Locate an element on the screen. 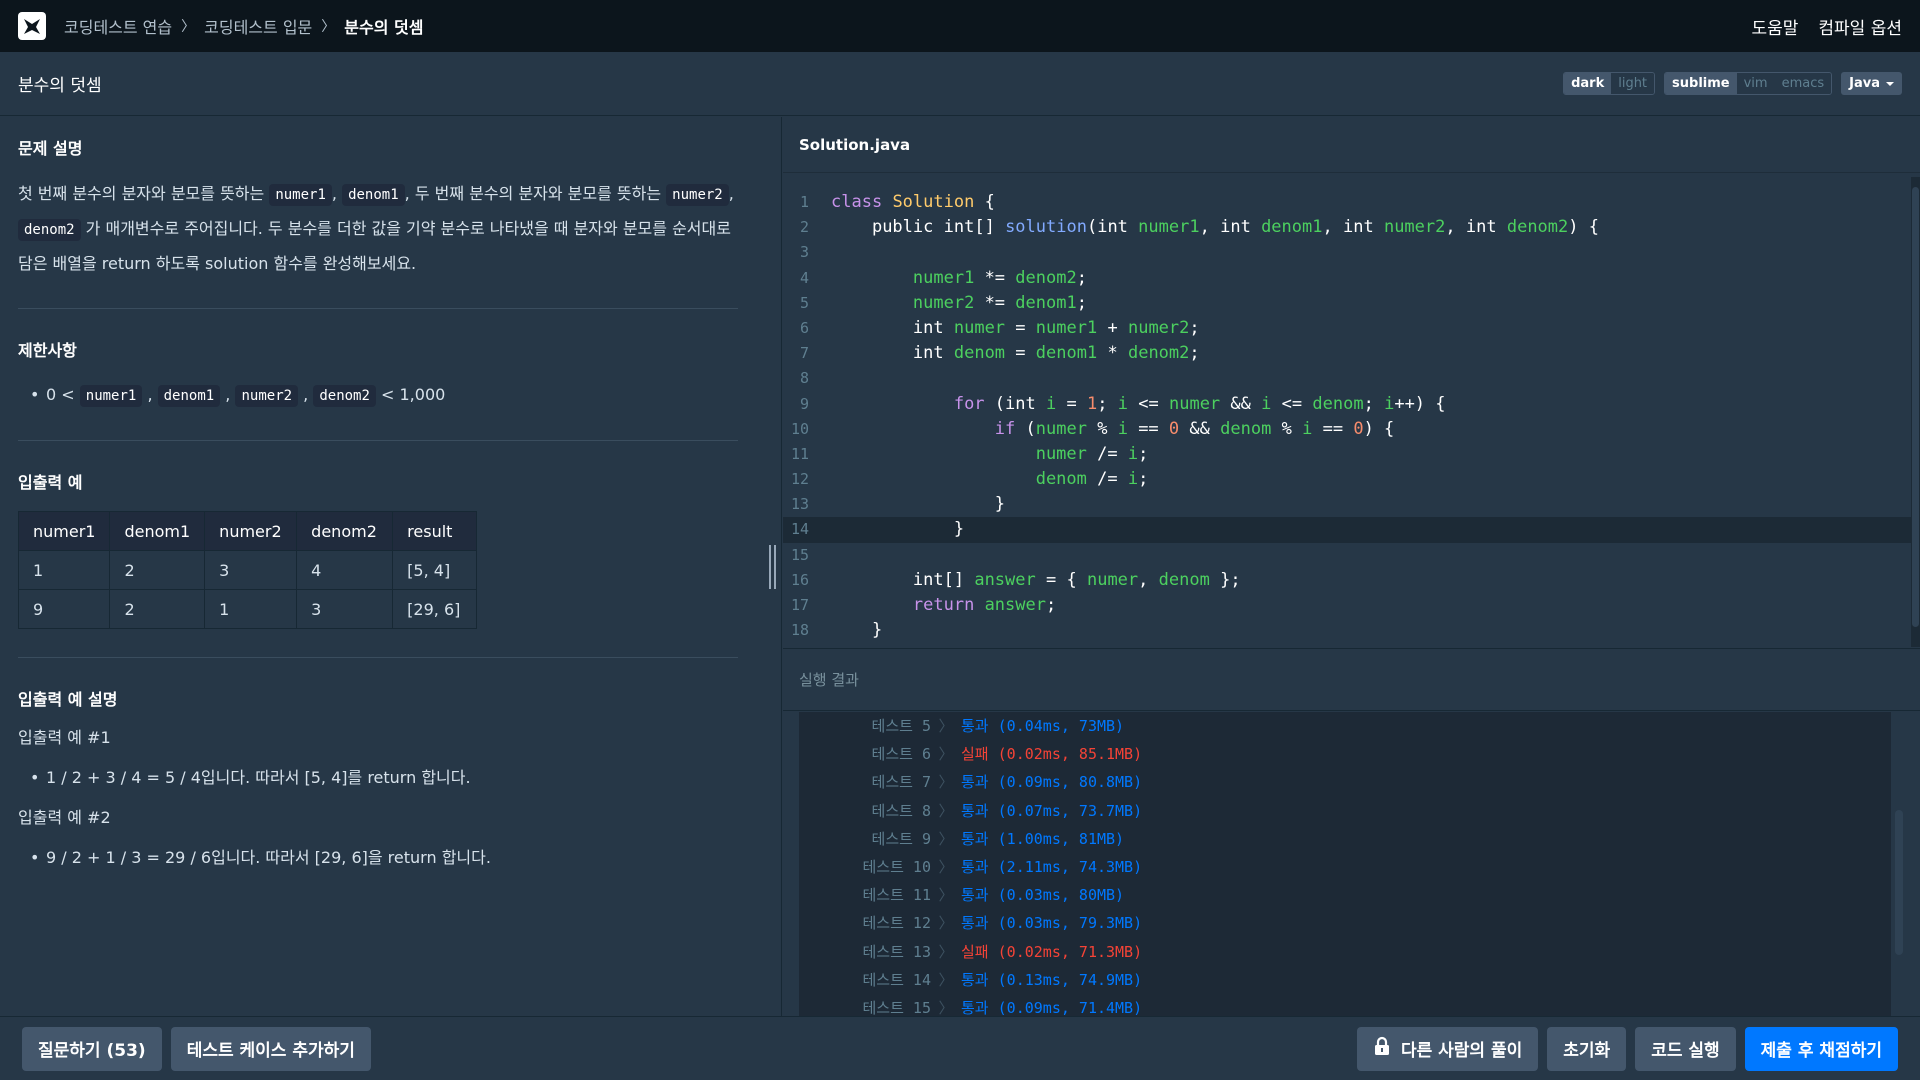 The width and height of the screenshot is (1920, 1080). results-scrollbar is located at coordinates (1899, 882).